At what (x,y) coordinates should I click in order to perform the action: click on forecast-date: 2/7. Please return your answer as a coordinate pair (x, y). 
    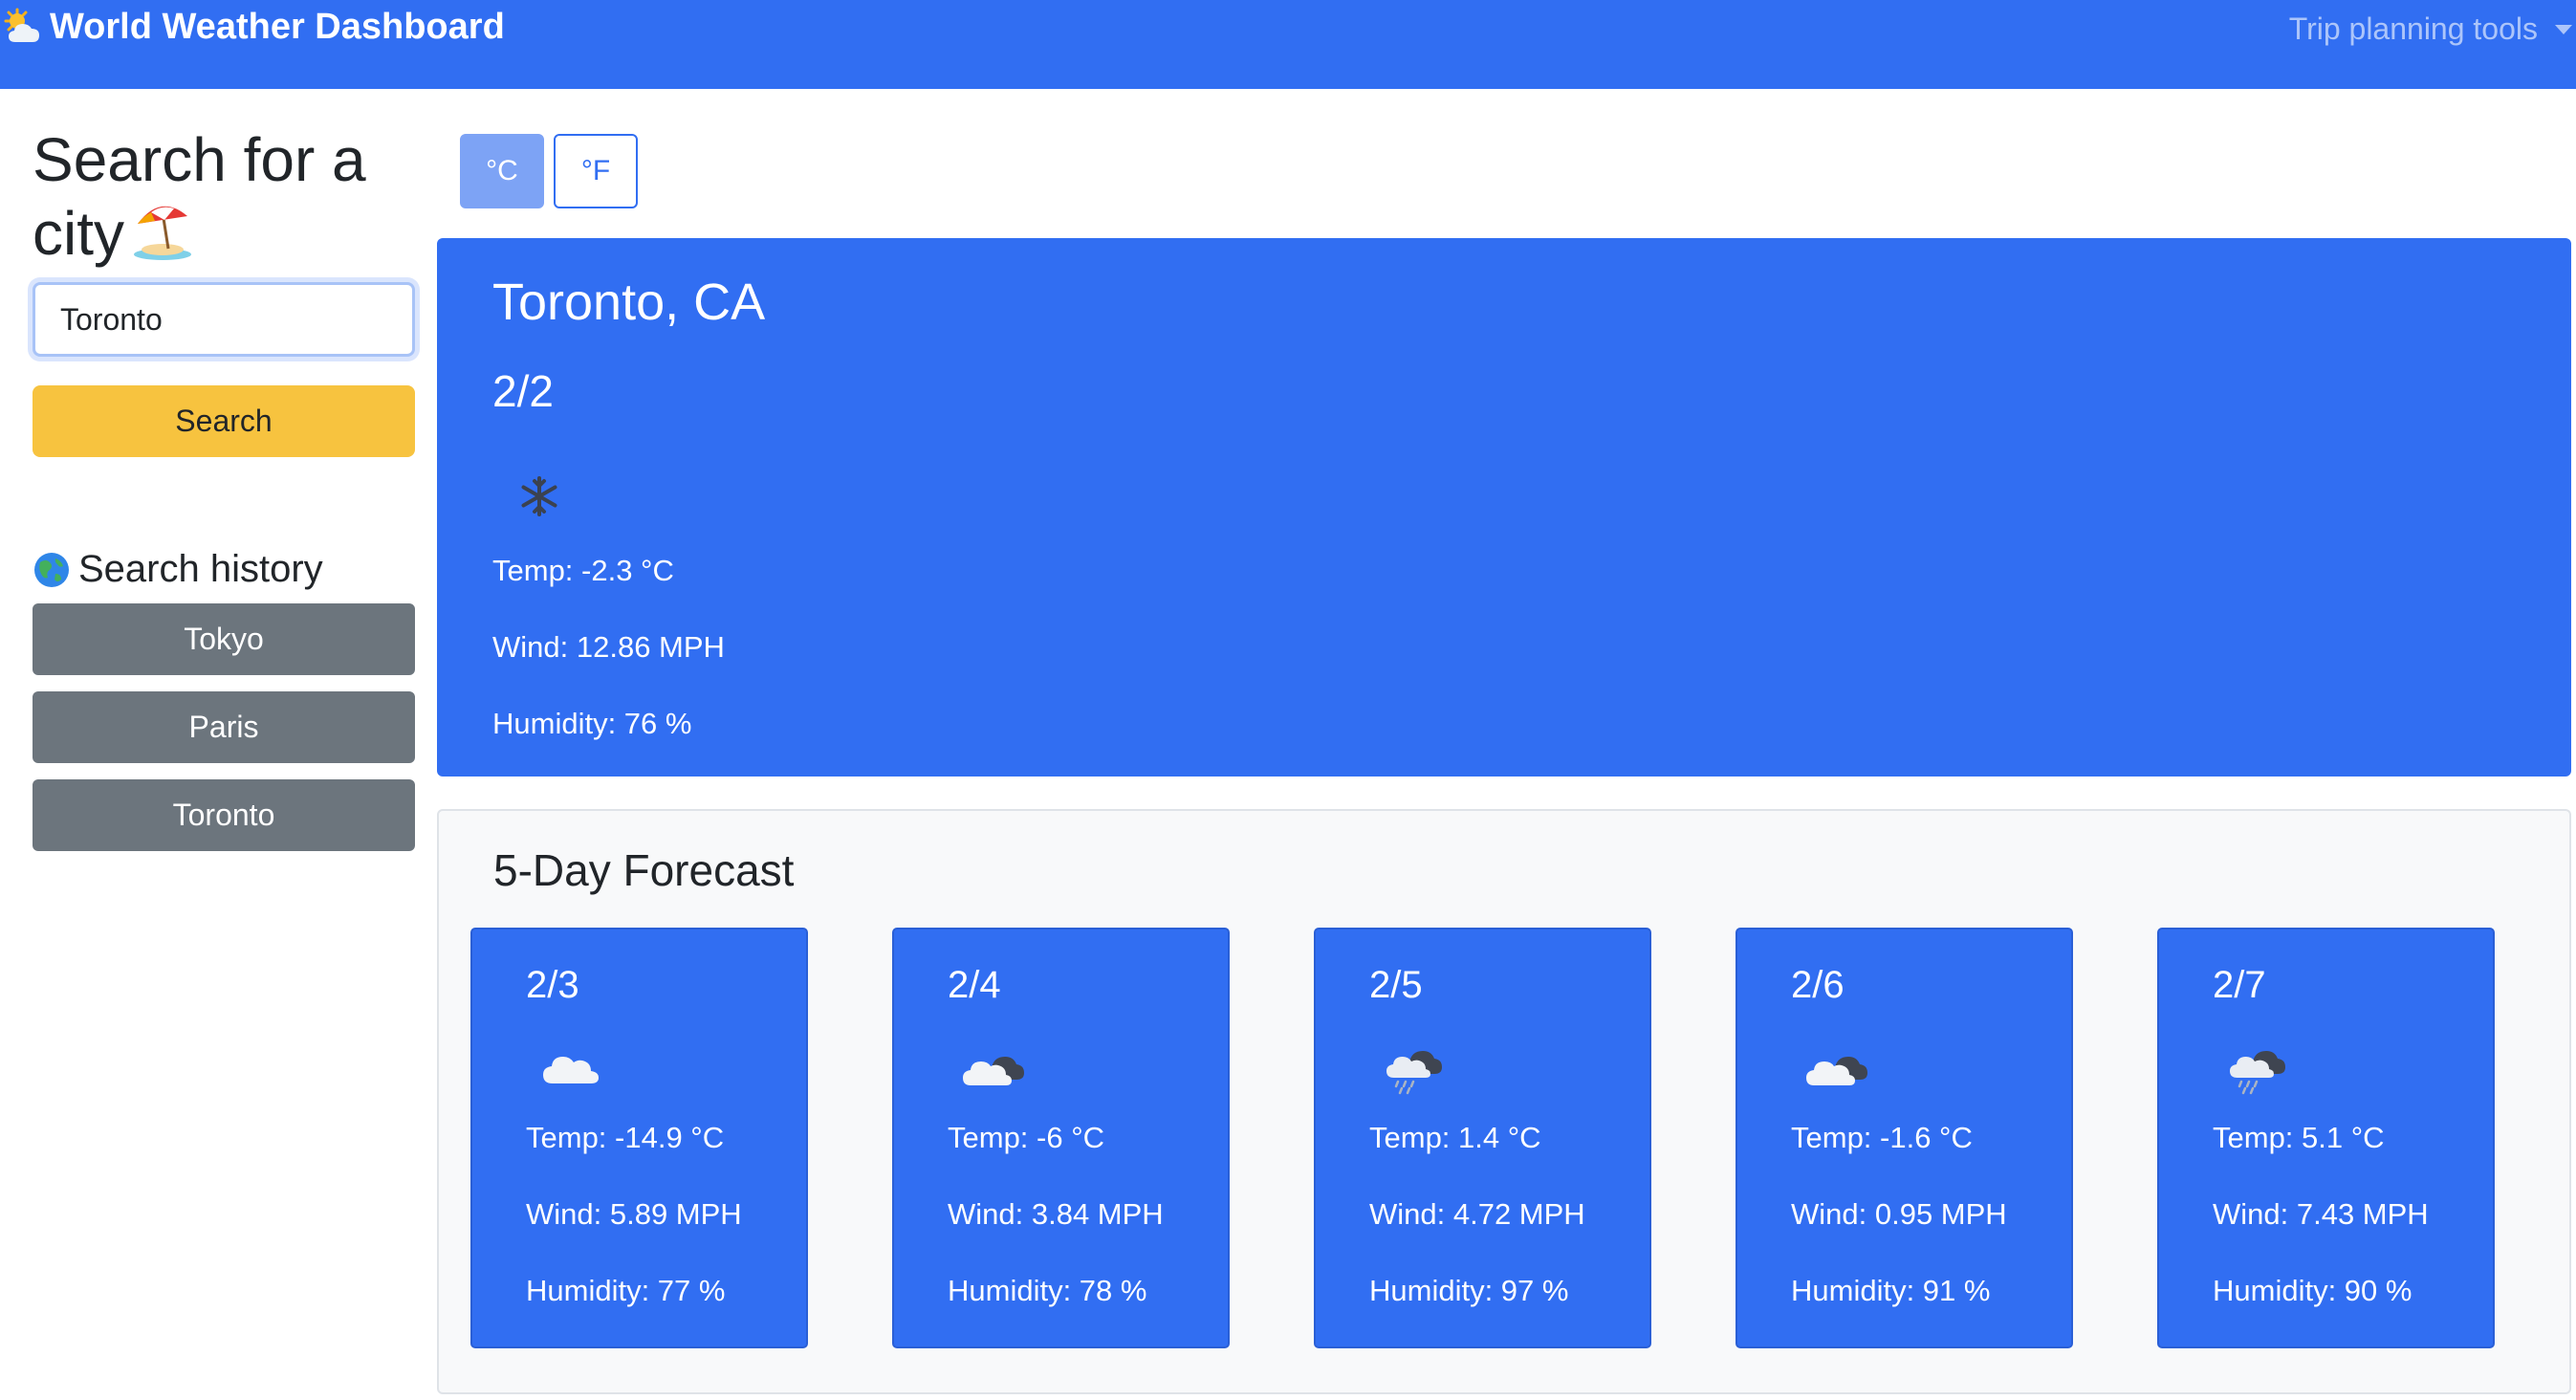
    Looking at the image, I should click on (2239, 985).